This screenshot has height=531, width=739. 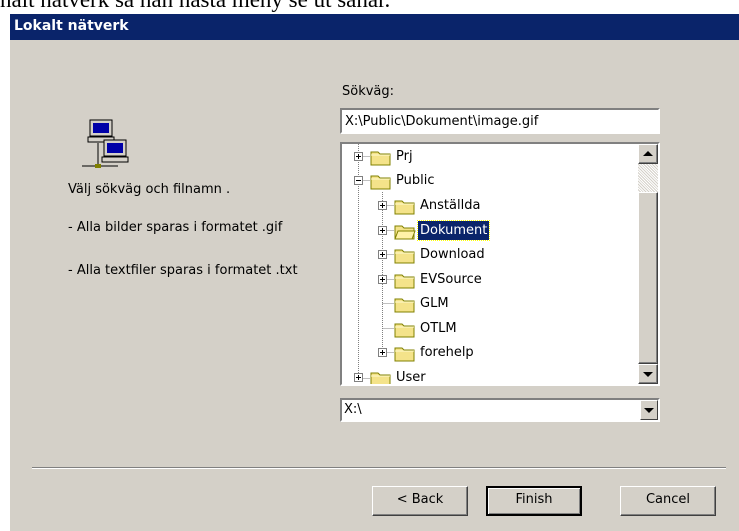 What do you see at coordinates (500, 410) in the screenshot?
I see `drive-select: X:\` at bounding box center [500, 410].